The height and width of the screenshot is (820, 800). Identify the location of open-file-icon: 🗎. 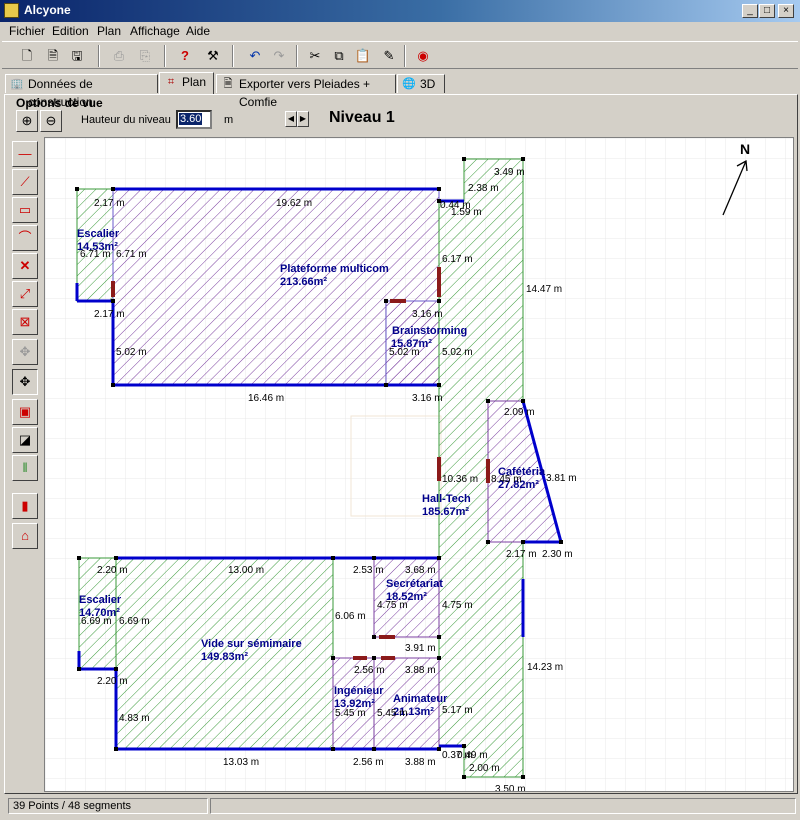
(53, 56).